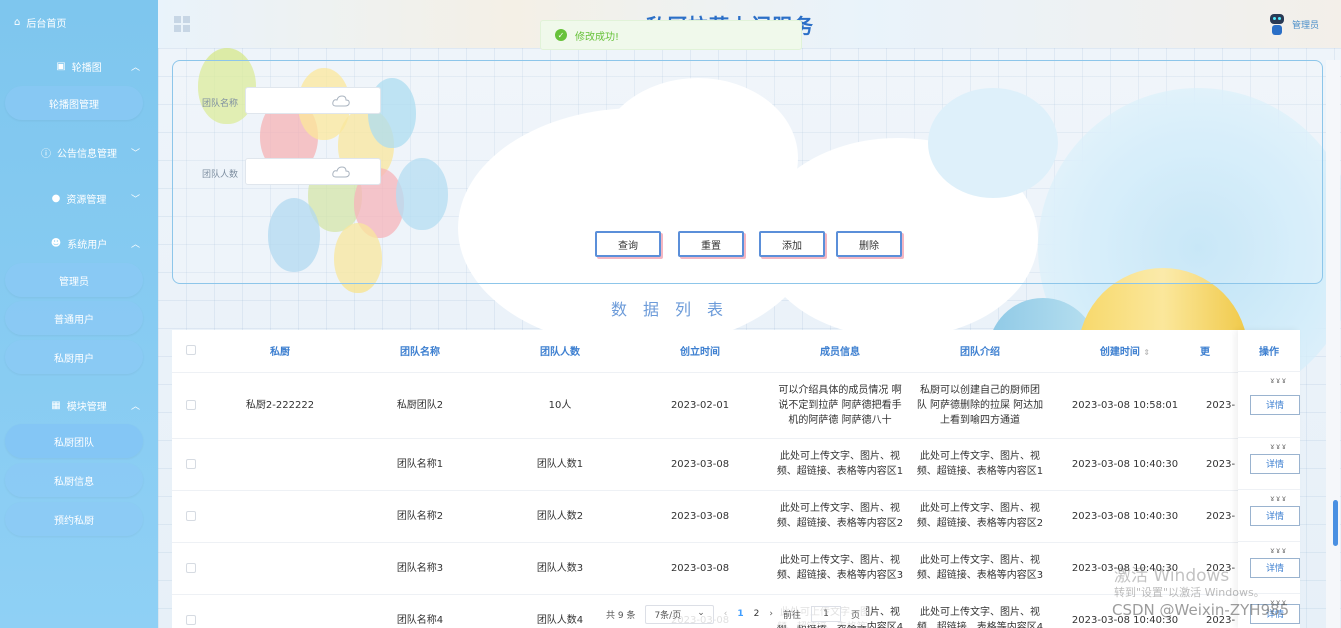  I want to click on check-icon: ✓, so click(561, 35).